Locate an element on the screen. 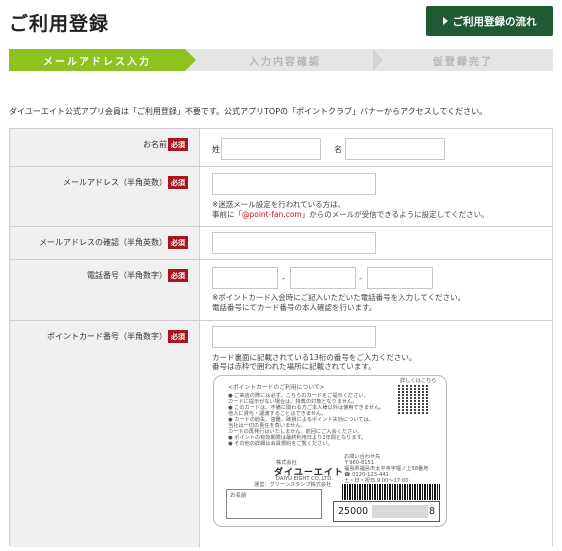 This screenshot has width=562, height=551. step-email-input: メールアドレス入力 is located at coordinates (102, 60).